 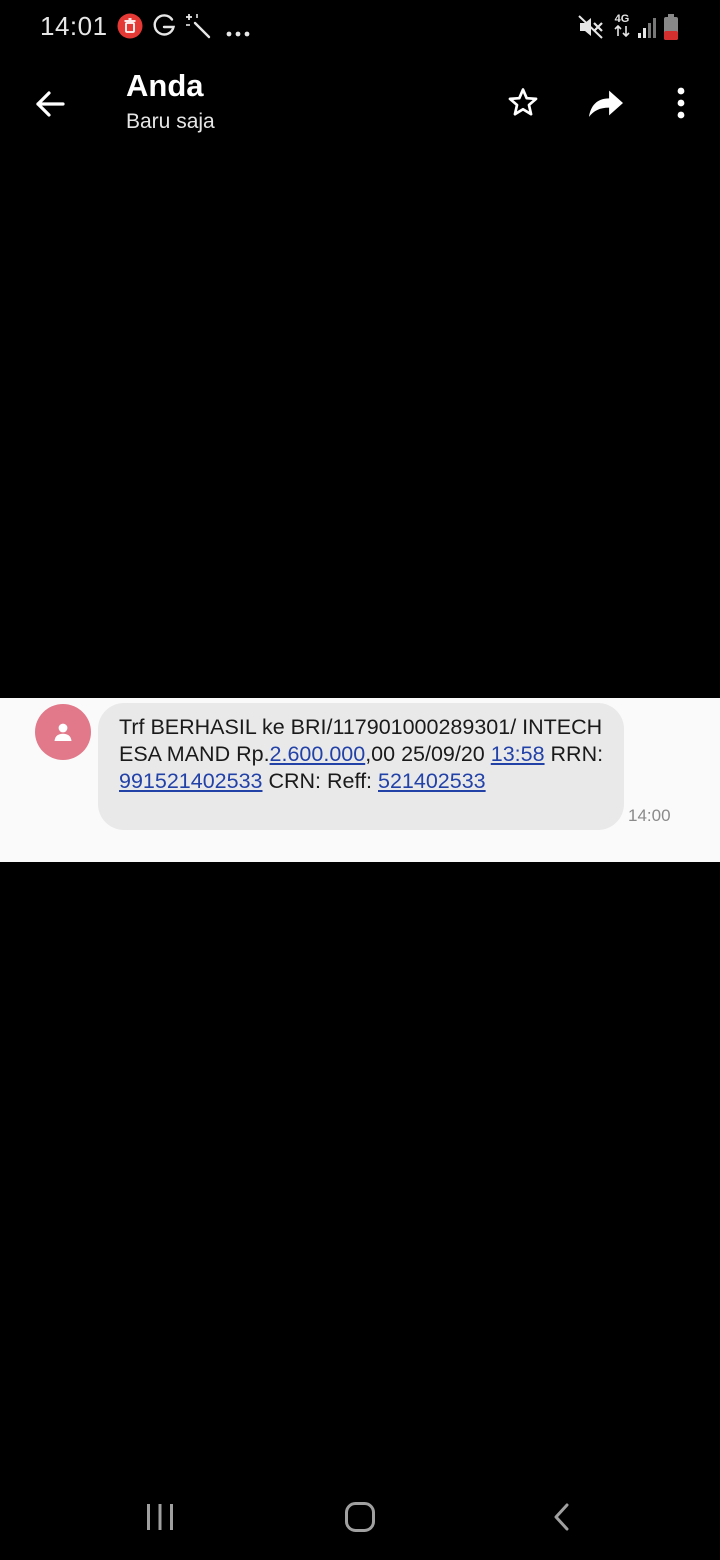 I want to click on forward-icon, so click(x=606, y=103).